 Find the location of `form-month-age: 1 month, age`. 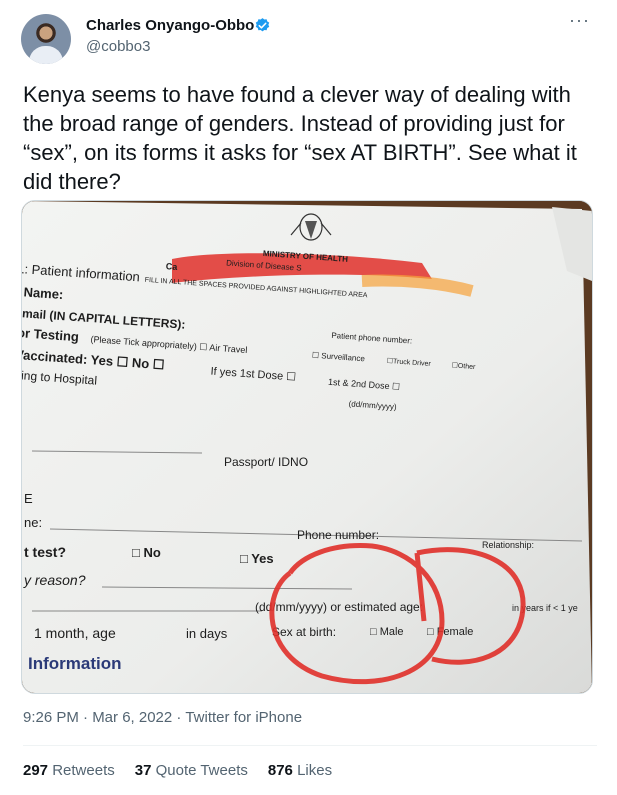

form-month-age: 1 month, age is located at coordinates (75, 633).